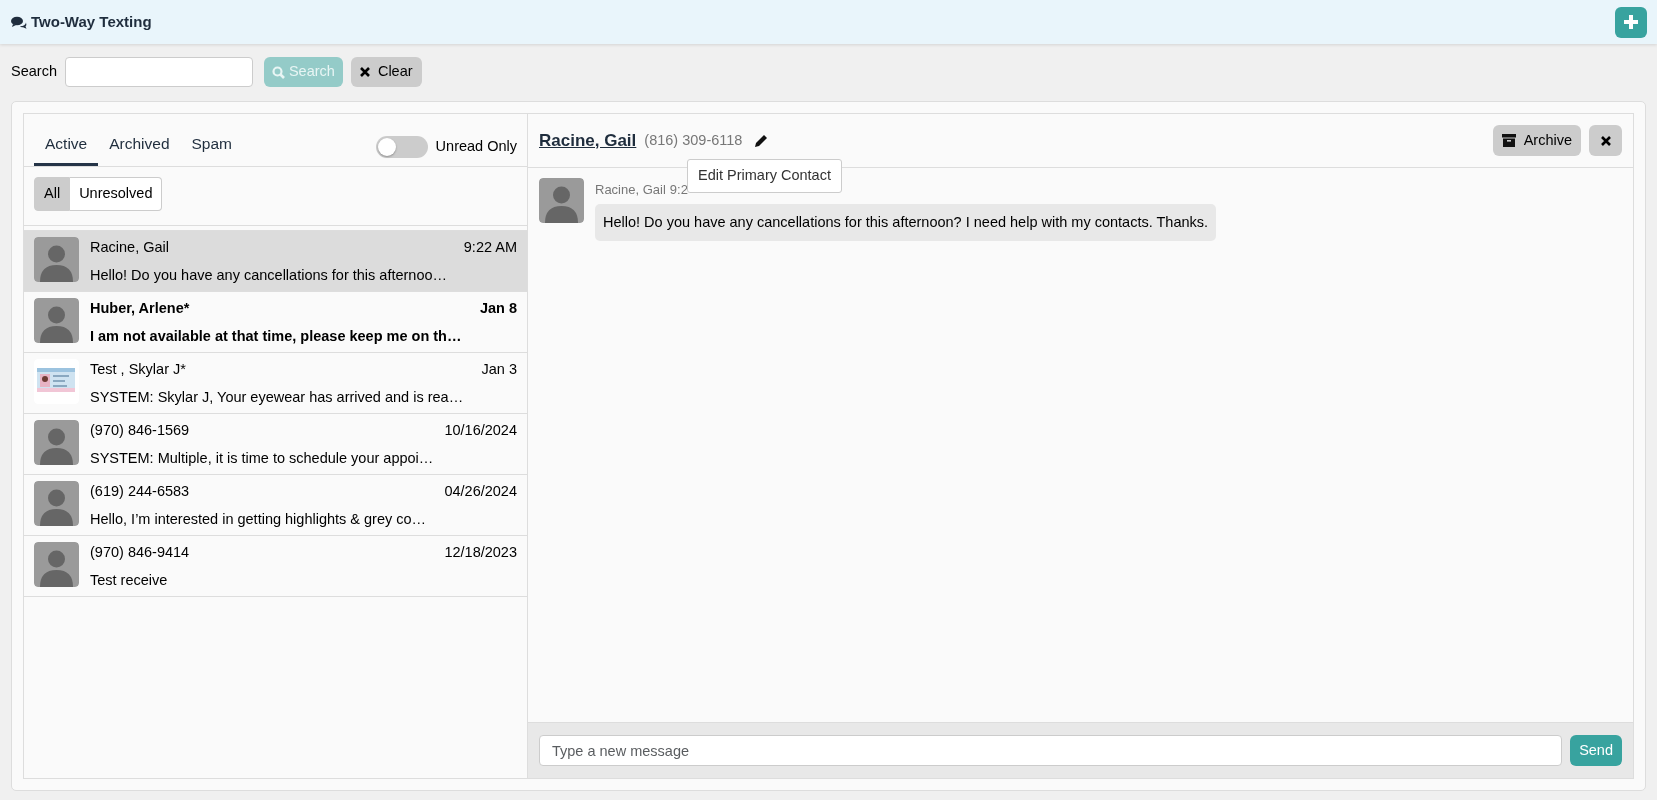  What do you see at coordinates (630, 190) in the screenshot?
I see `sender-name: Racine, Gail` at bounding box center [630, 190].